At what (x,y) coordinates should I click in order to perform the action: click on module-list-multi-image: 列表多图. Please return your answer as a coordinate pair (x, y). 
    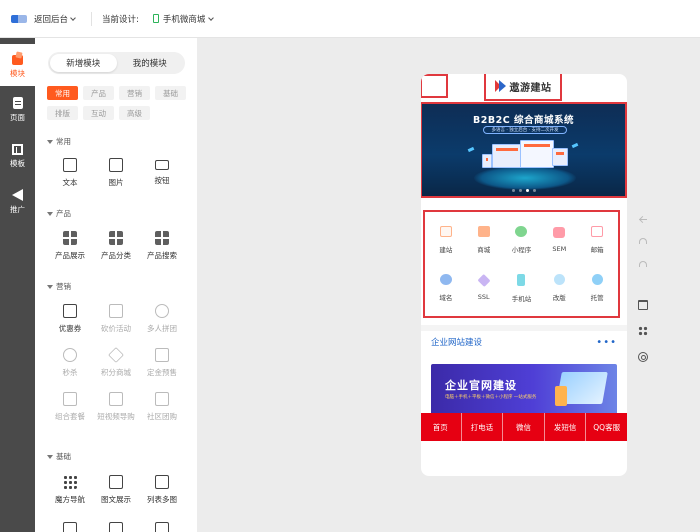
    Looking at the image, I should click on (162, 490).